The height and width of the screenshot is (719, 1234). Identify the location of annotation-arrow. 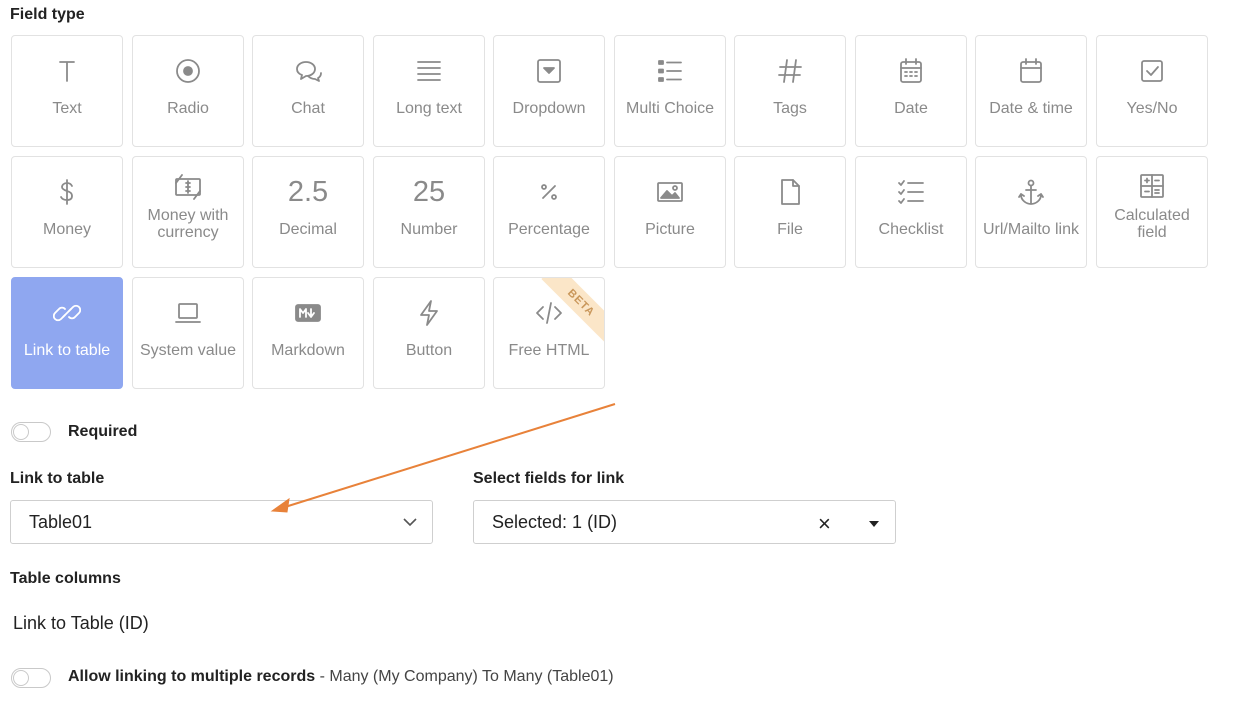
(443, 458).